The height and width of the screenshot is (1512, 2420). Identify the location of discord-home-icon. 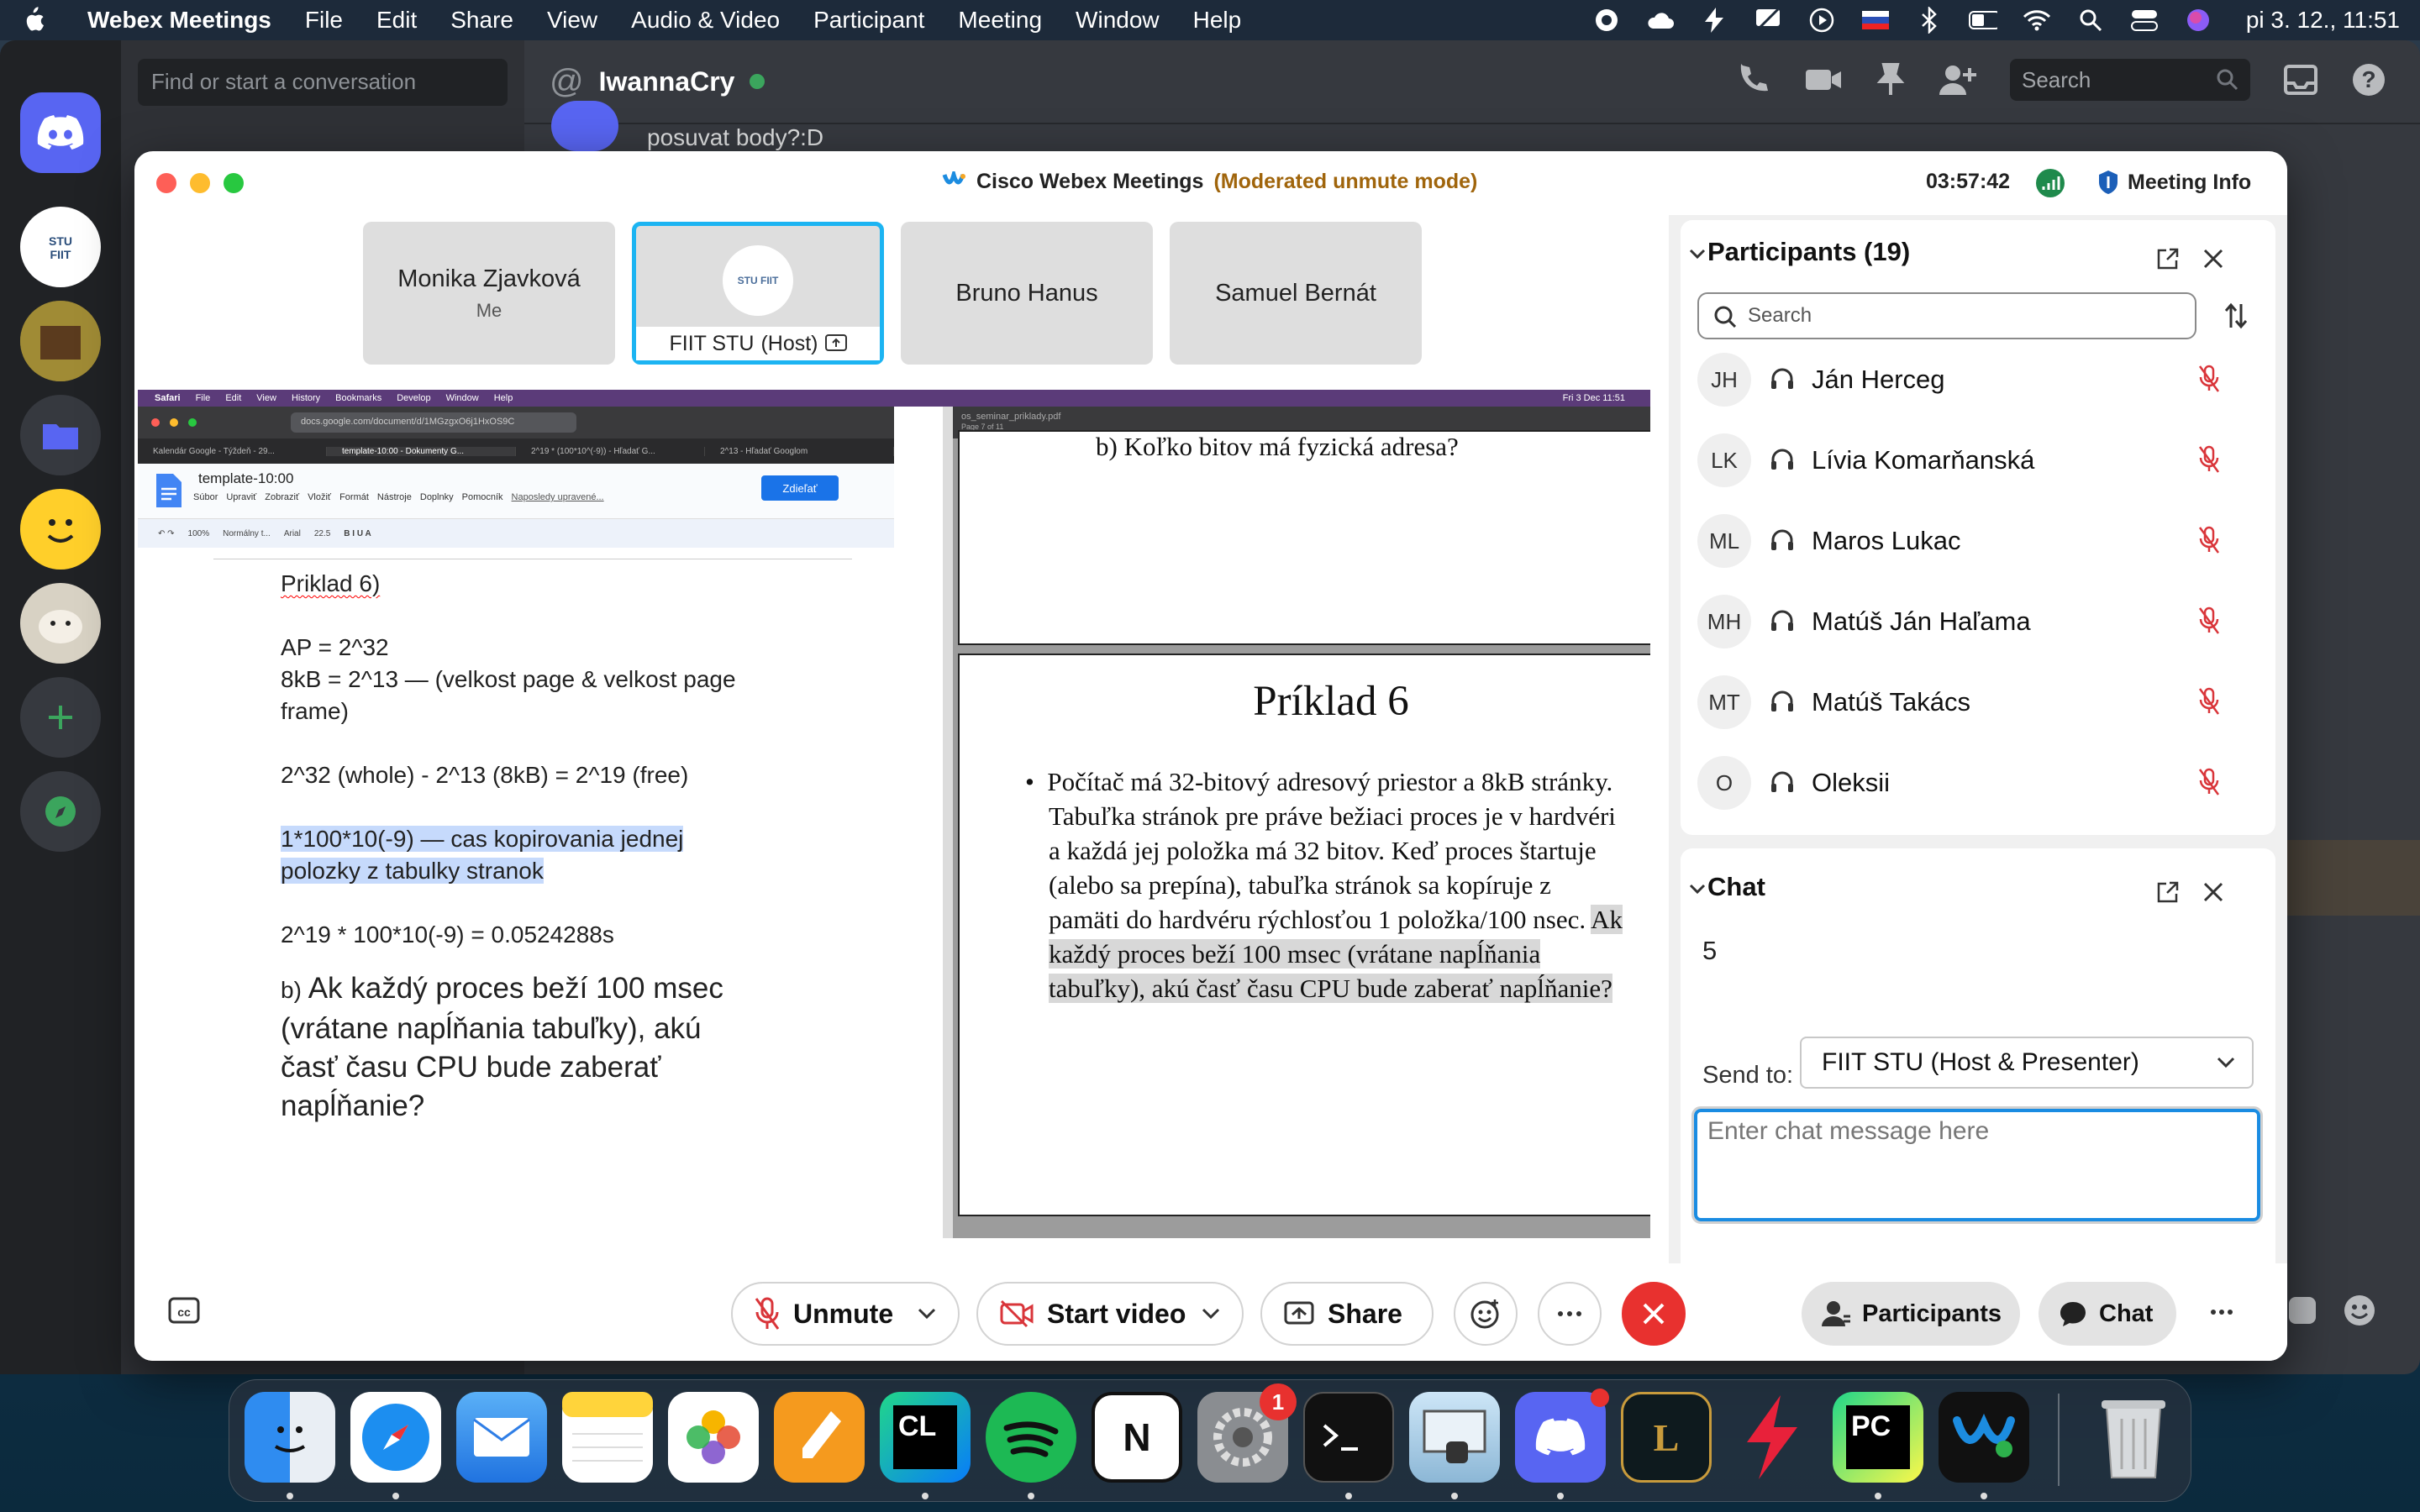
(60, 132).